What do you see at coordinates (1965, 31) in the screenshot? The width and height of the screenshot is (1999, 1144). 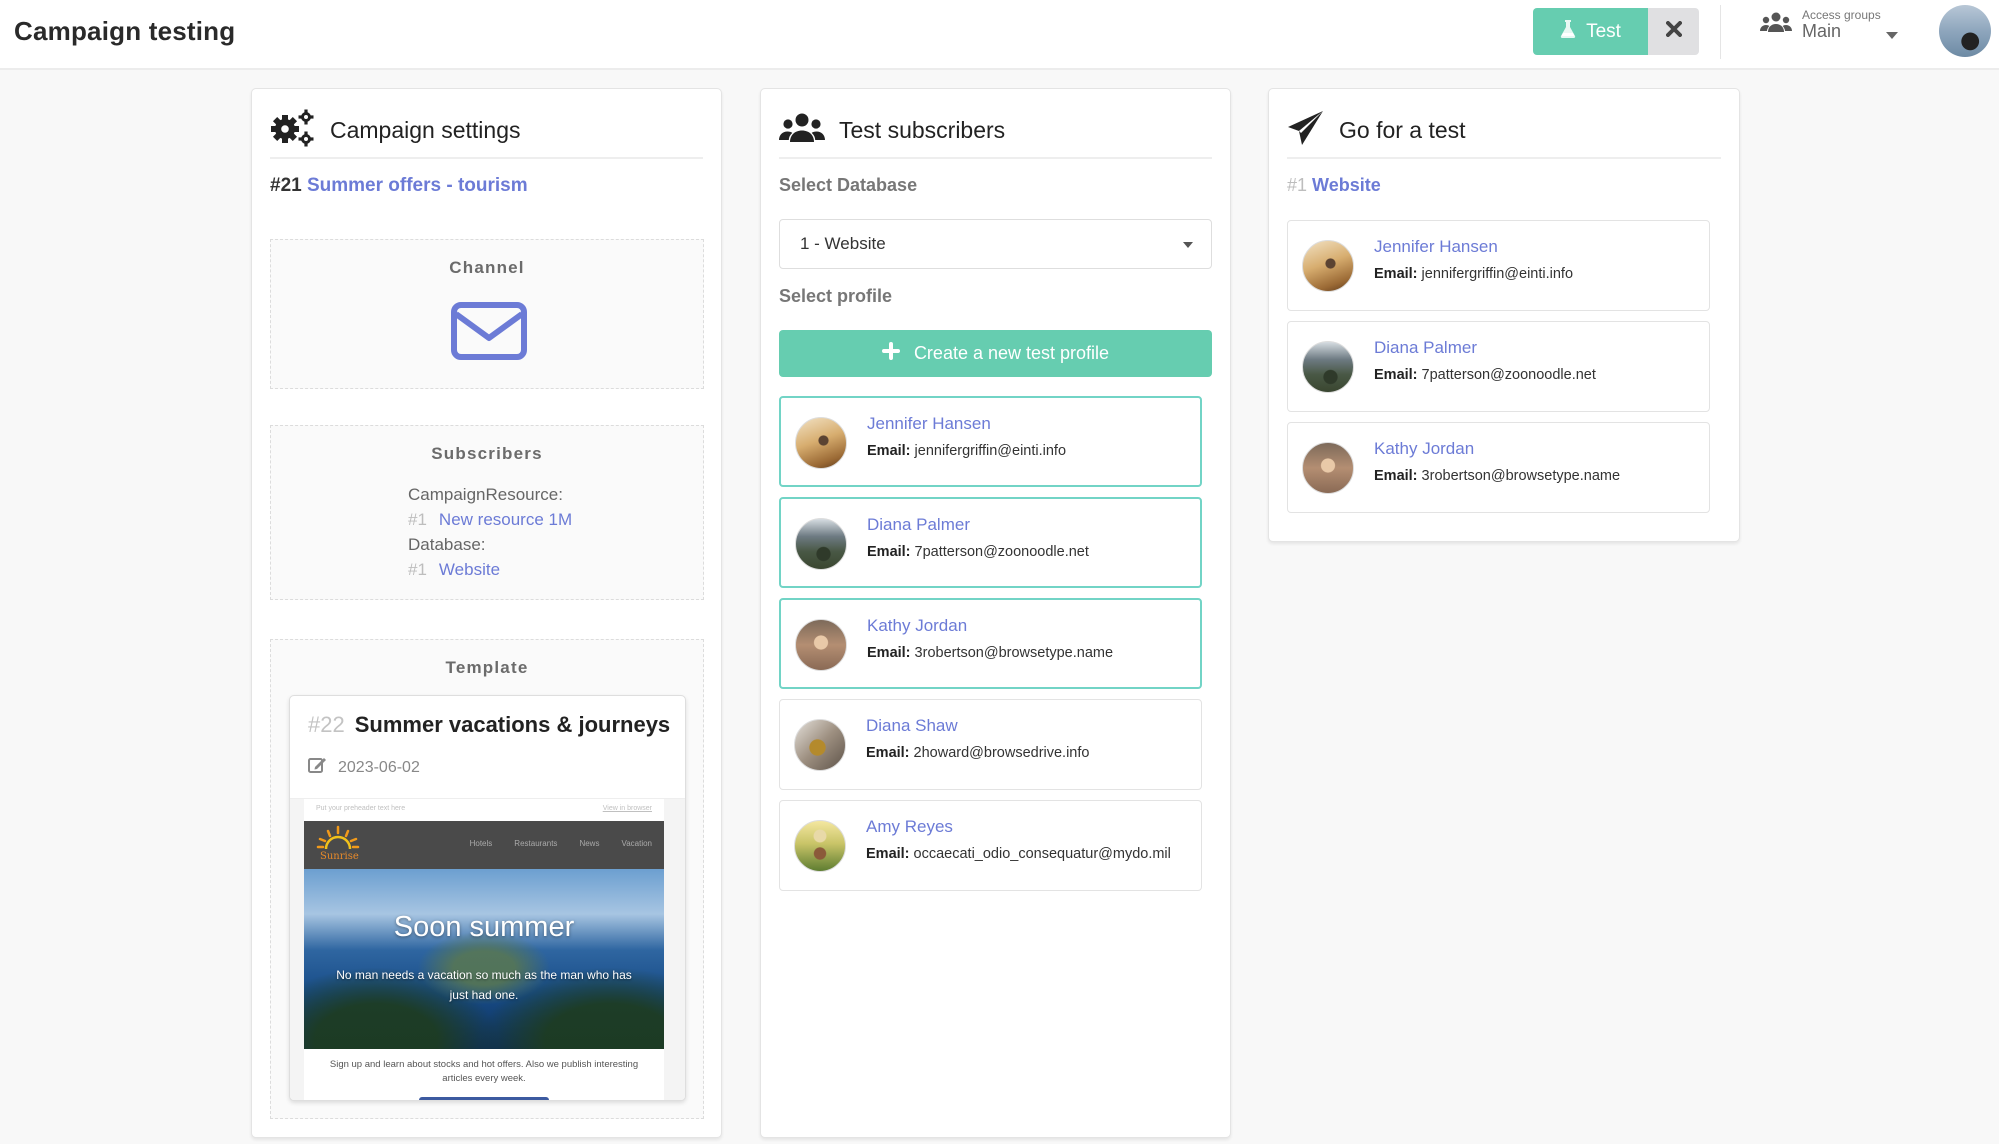 I see `user-avatar` at bounding box center [1965, 31].